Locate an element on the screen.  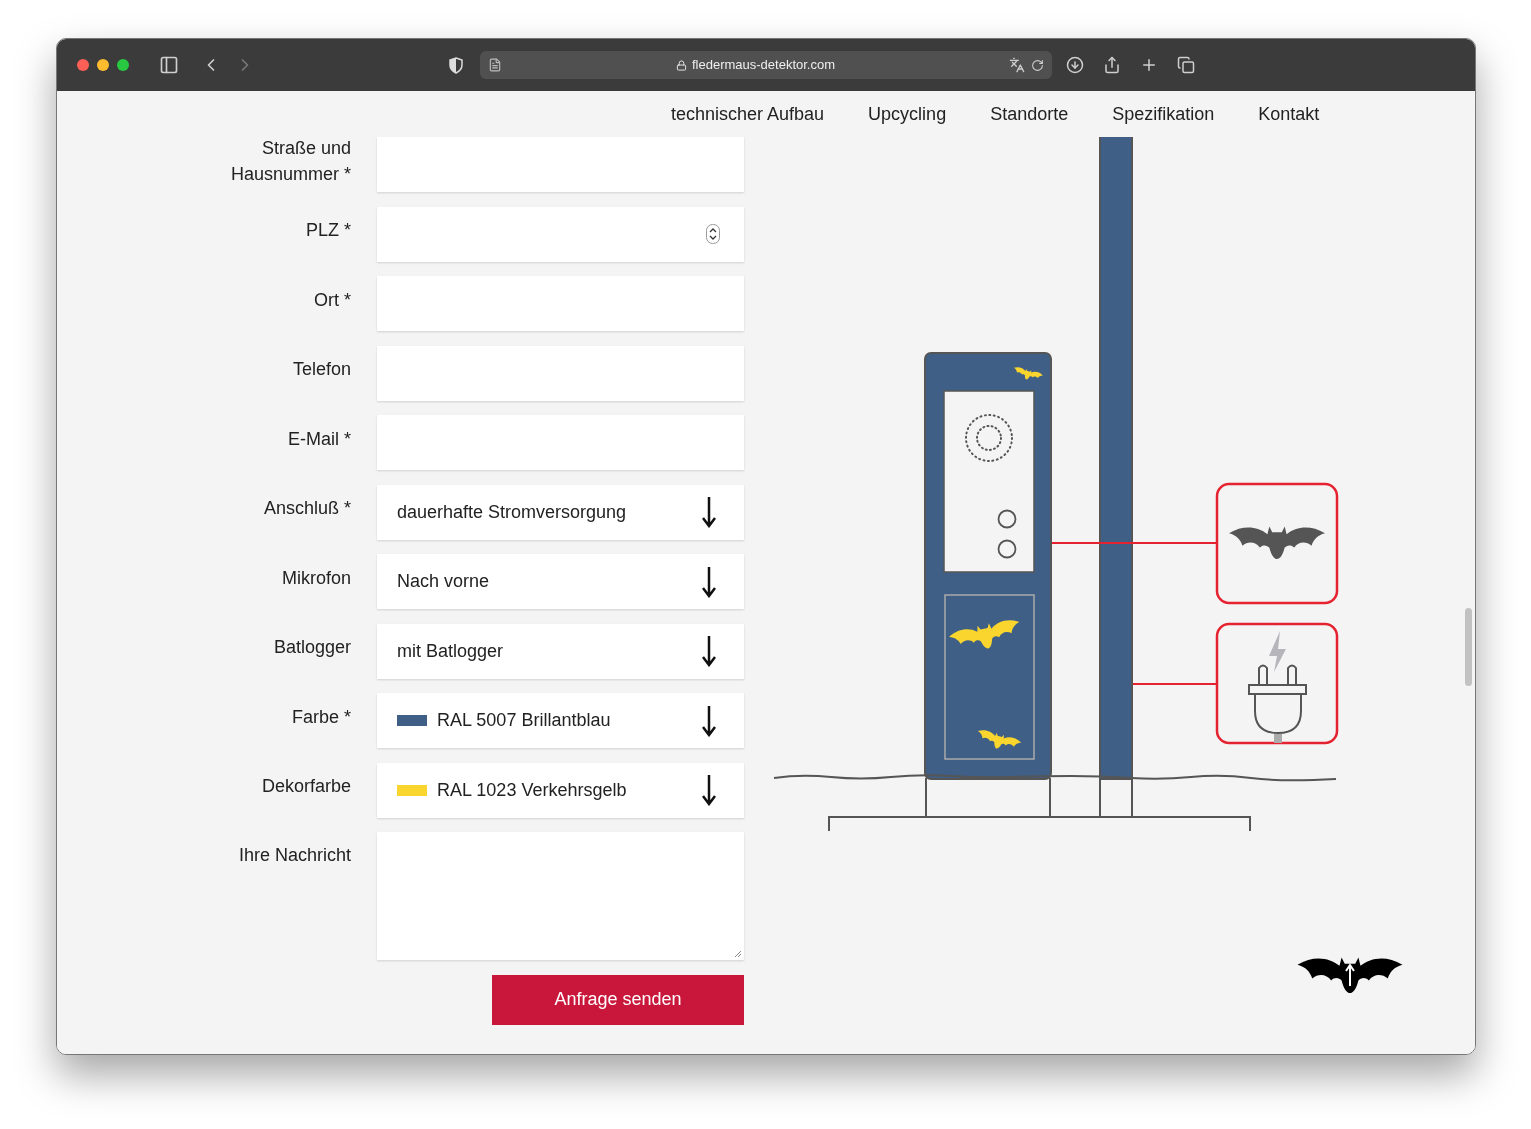
shield-icon is located at coordinates (456, 65).